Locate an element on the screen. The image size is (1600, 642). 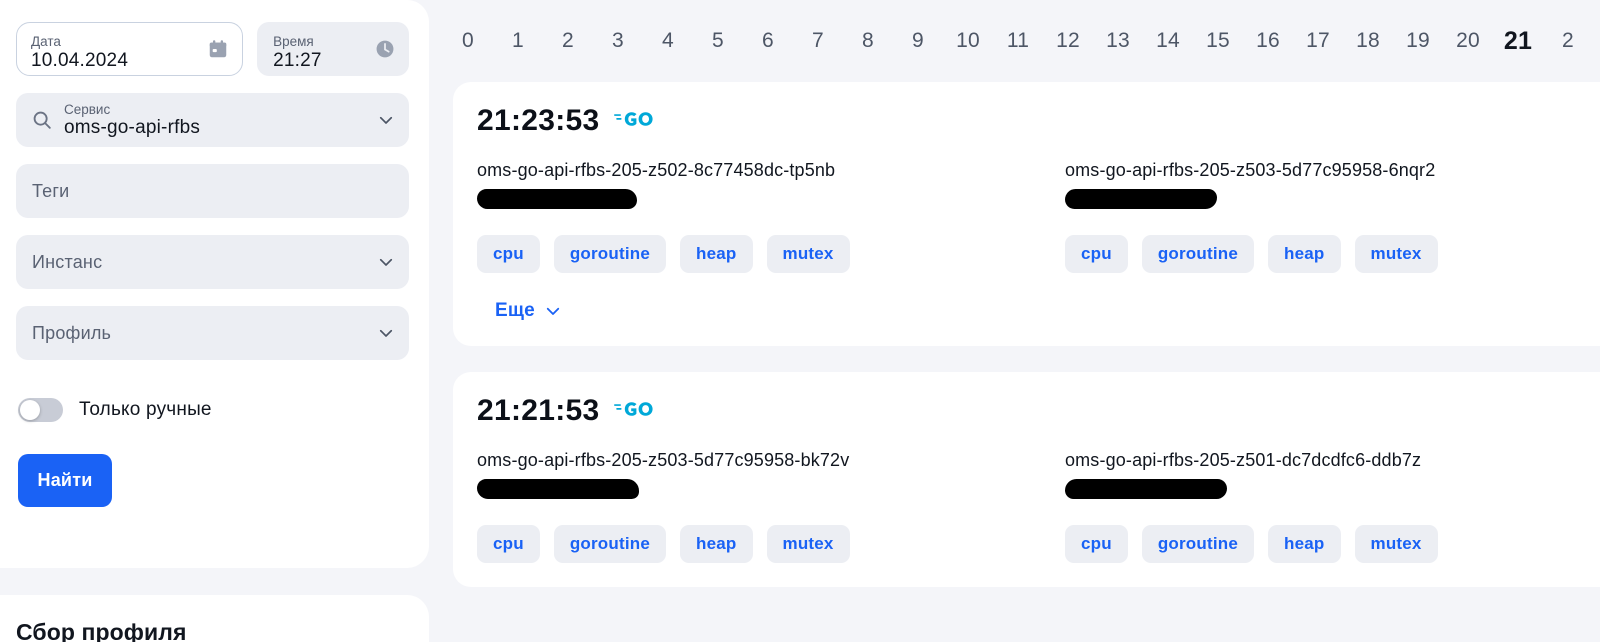
profile-select: Профиль is located at coordinates (212, 333).